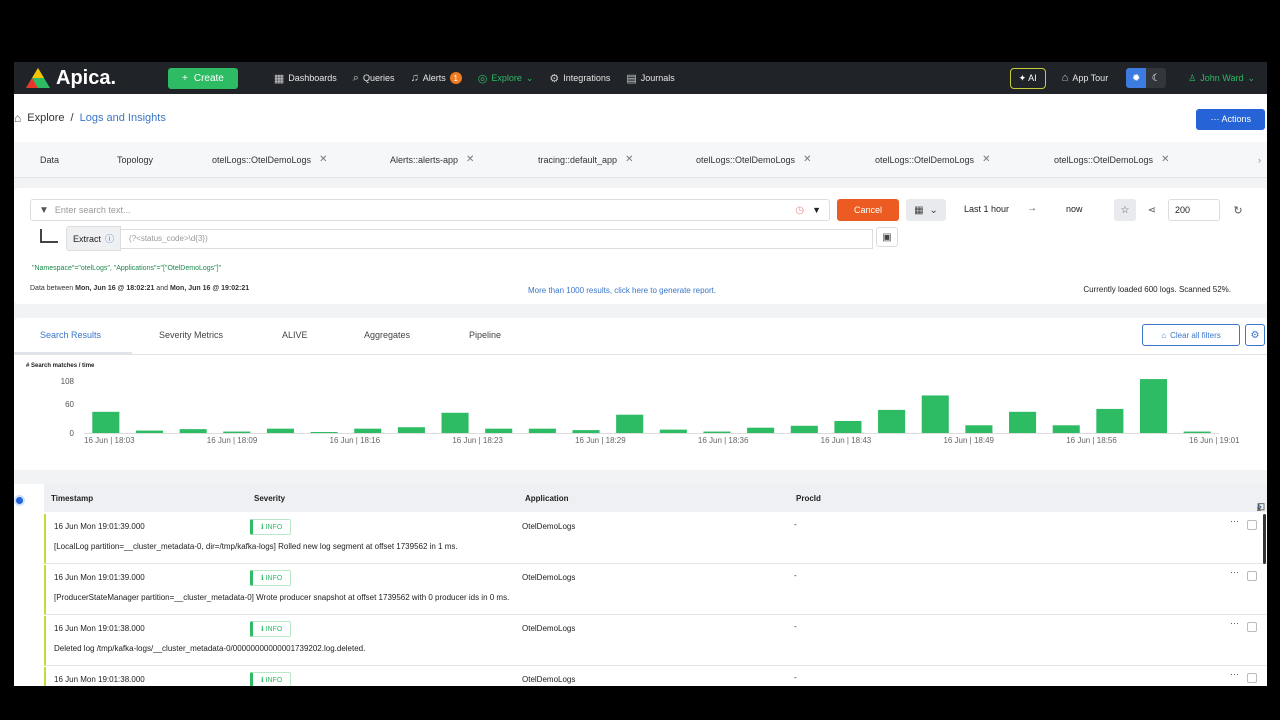 Image resolution: width=1280 pixels, height=720 pixels. Describe the element at coordinates (45, 118) in the screenshot. I see `breadcrumb-root: Explore` at that location.